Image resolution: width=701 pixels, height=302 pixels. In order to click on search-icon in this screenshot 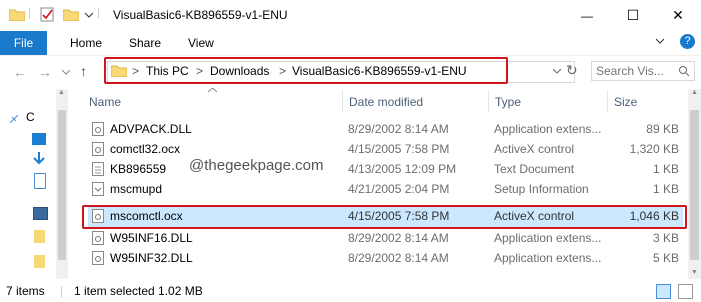, I will do `click(684, 71)`.